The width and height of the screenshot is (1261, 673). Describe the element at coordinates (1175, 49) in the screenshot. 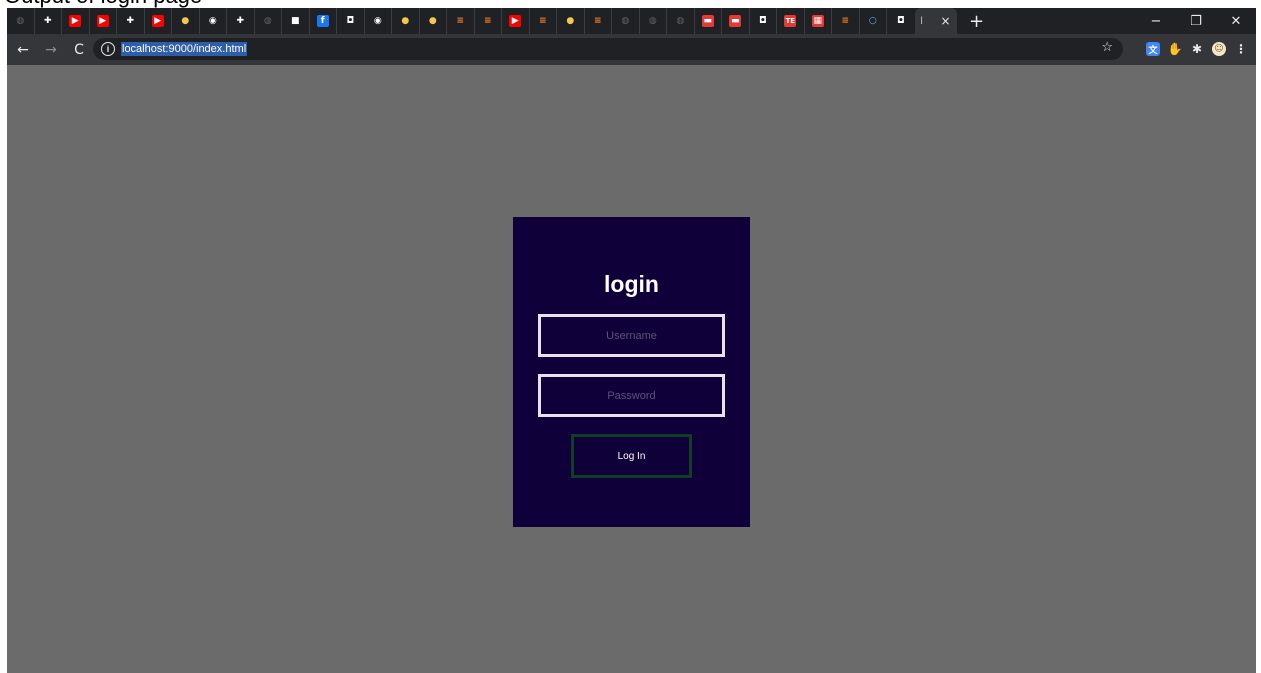

I see `adblock-icon: ✋` at that location.